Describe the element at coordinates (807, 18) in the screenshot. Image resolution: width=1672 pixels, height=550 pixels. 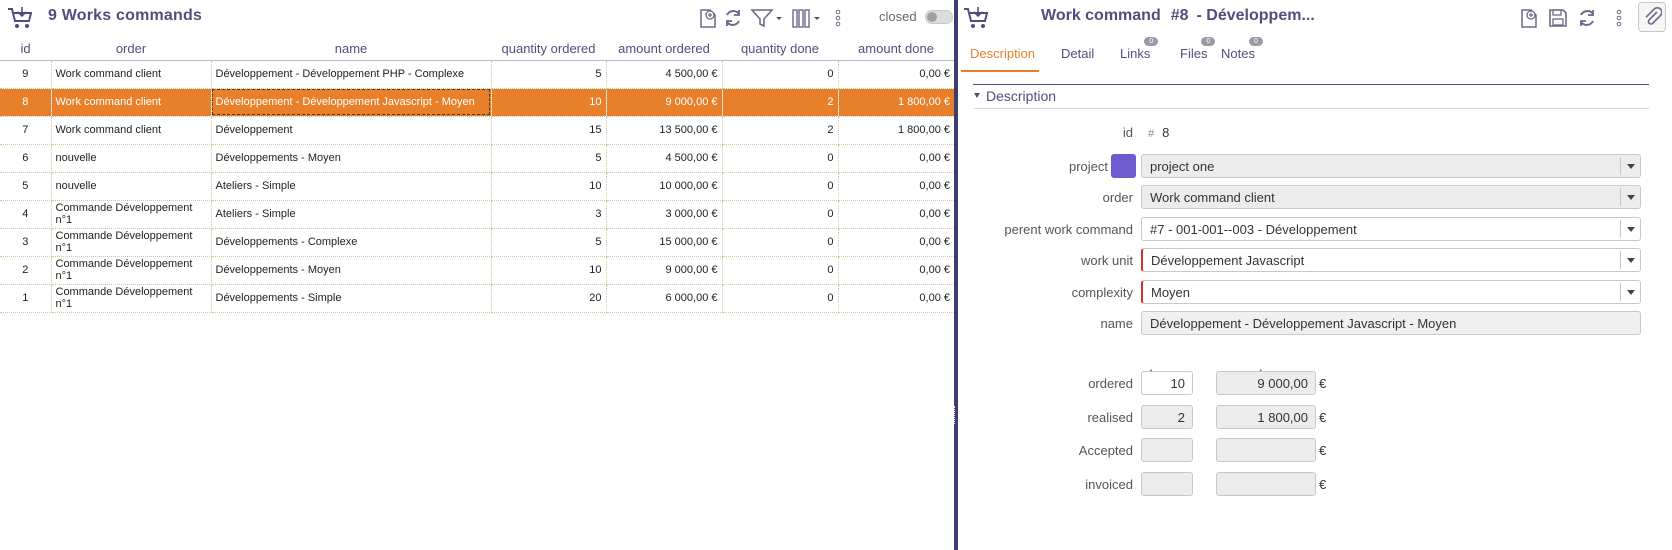
I see `columns-icon` at that location.